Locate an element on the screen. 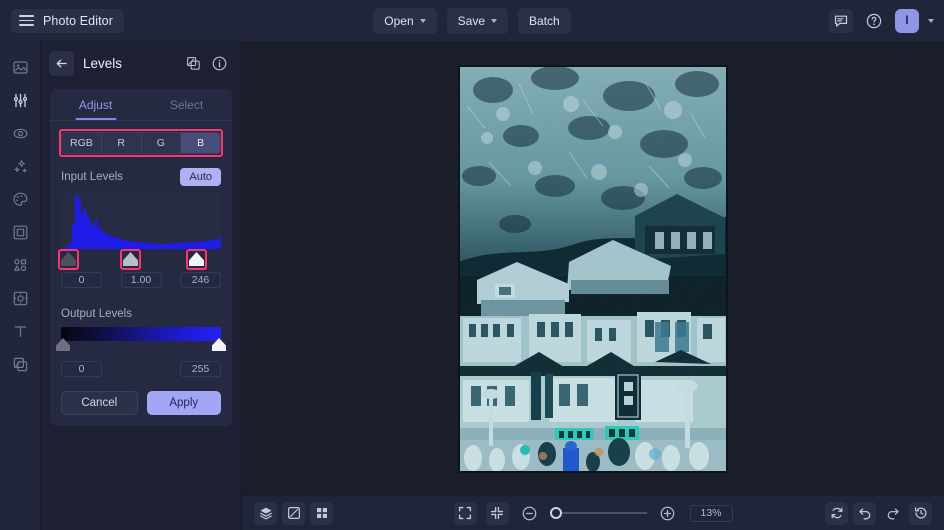 This screenshot has height=530, width=944. input-levels-track is located at coordinates (139, 259).